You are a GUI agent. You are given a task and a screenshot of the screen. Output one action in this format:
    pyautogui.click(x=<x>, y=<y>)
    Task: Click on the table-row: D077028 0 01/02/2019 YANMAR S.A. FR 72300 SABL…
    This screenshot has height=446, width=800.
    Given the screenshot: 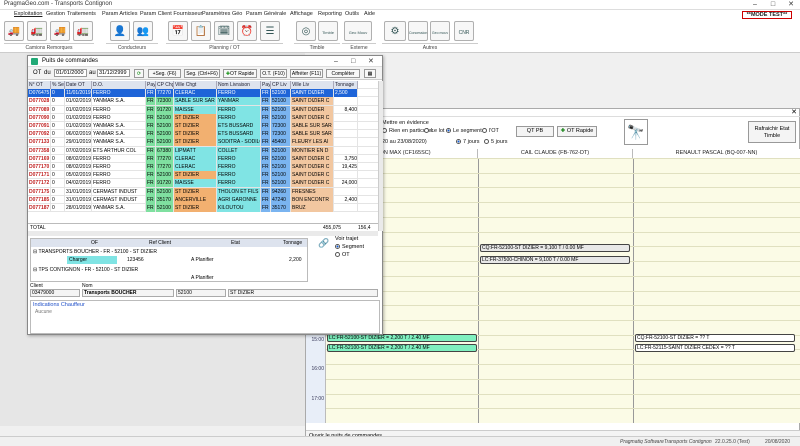 What is the action you would take?
    pyautogui.click(x=203, y=101)
    